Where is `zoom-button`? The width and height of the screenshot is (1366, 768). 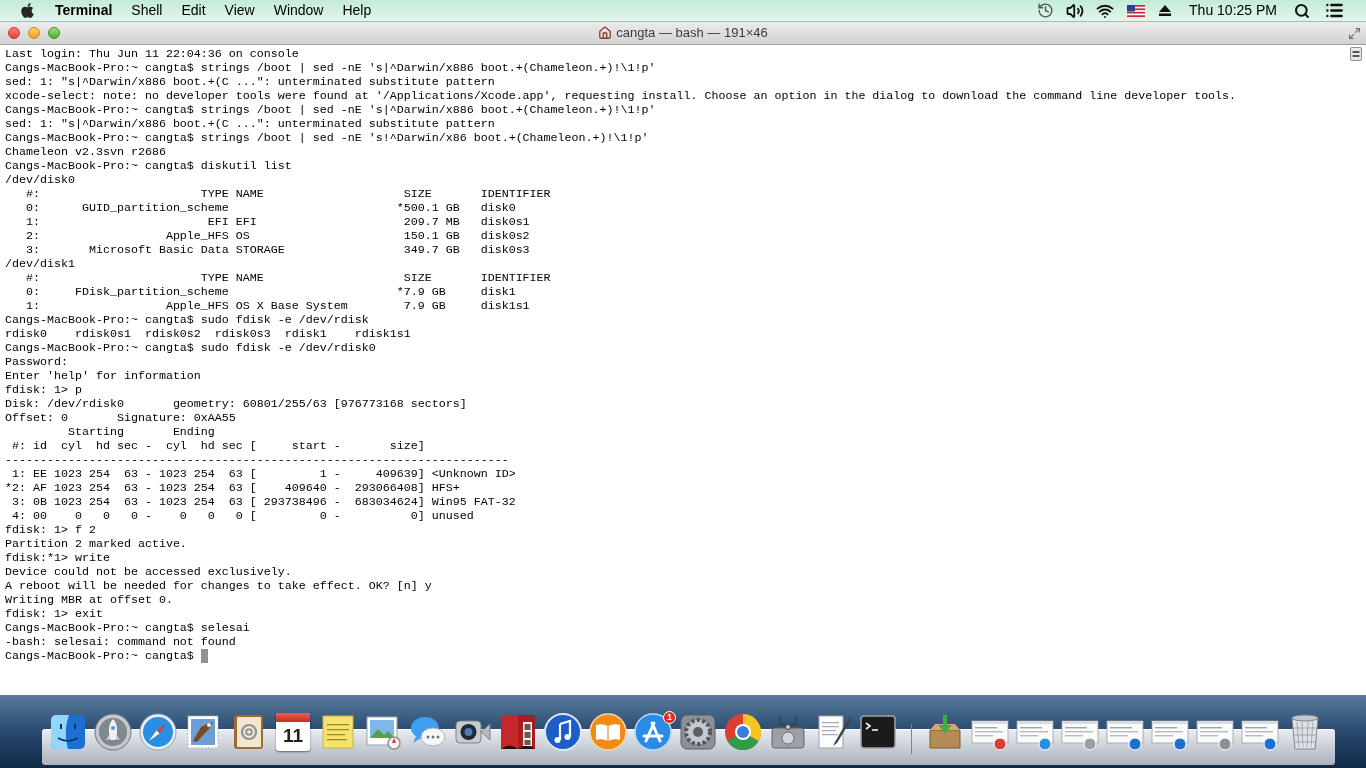
zoom-button is located at coordinates (54, 33).